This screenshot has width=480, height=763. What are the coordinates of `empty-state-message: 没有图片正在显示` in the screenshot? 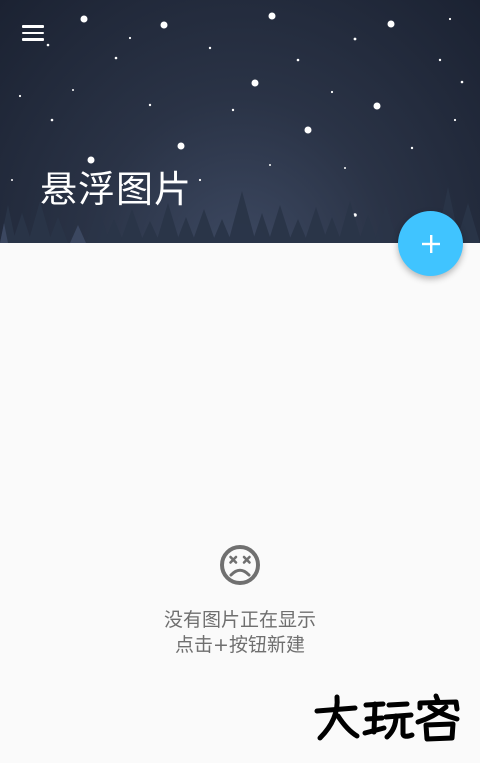 It's located at (239, 620).